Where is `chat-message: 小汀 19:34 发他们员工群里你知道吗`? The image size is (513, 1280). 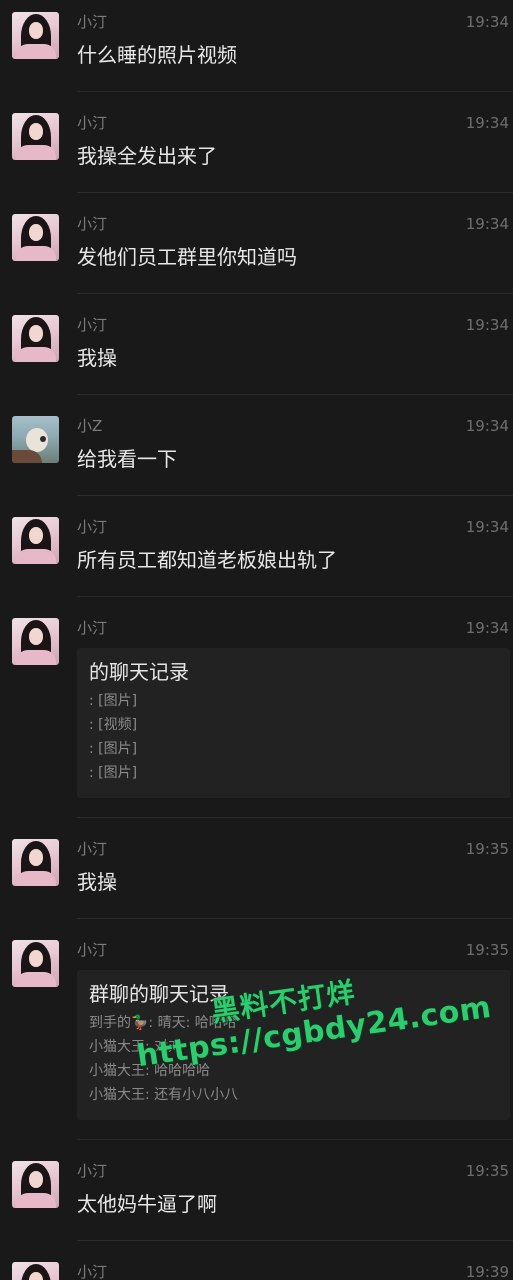
chat-message: 小汀 19:34 发他们员工群里你知道吗 is located at coordinates (256, 248).